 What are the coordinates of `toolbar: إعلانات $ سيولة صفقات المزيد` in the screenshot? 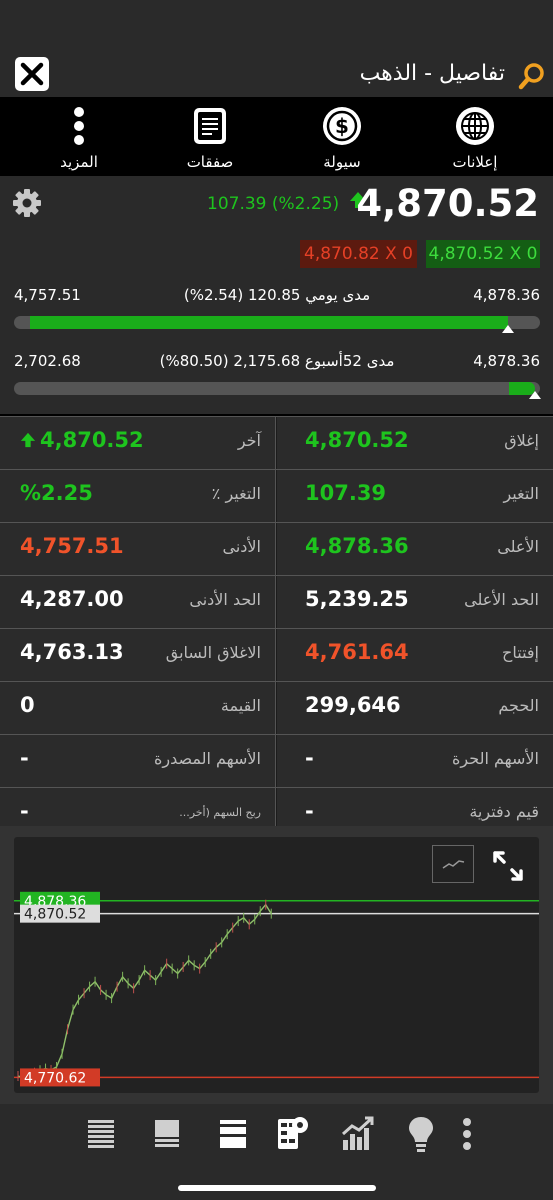 It's located at (276, 136).